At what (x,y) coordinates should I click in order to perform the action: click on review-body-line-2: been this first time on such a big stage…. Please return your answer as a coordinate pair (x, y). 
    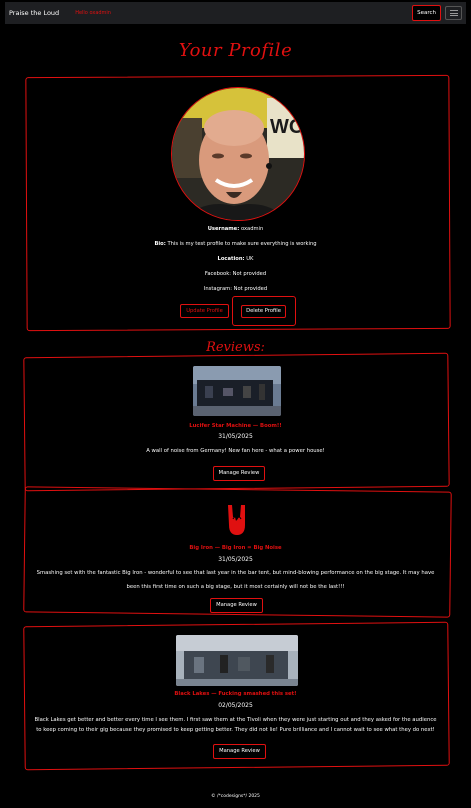
    Looking at the image, I should click on (235, 587).